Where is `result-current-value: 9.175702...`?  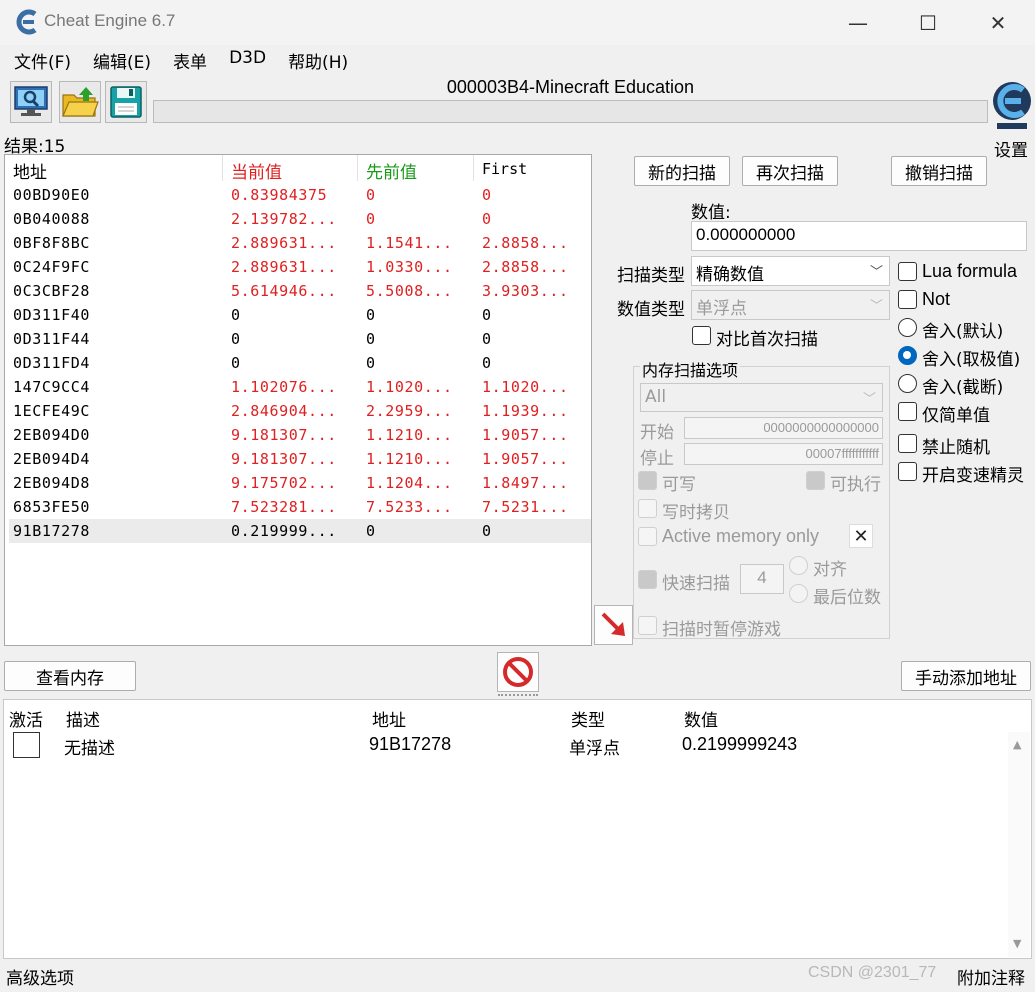
result-current-value: 9.175702... is located at coordinates (284, 483).